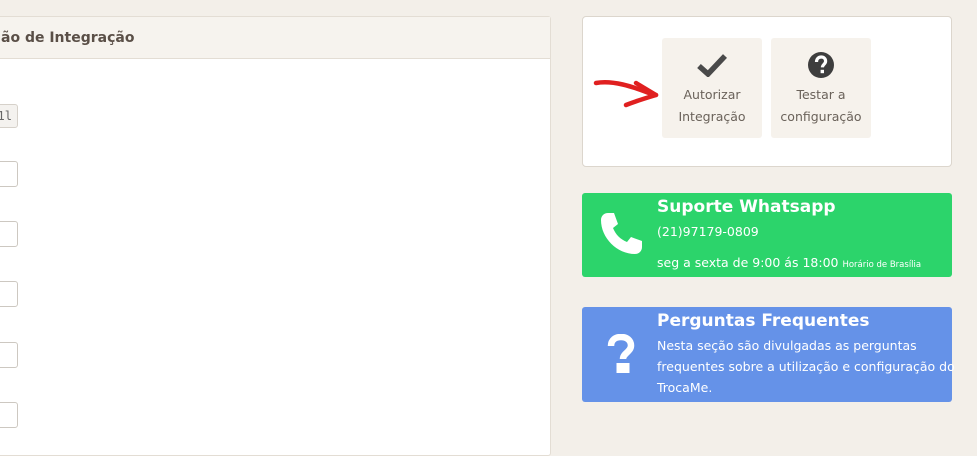  What do you see at coordinates (712, 65) in the screenshot?
I see `check-icon` at bounding box center [712, 65].